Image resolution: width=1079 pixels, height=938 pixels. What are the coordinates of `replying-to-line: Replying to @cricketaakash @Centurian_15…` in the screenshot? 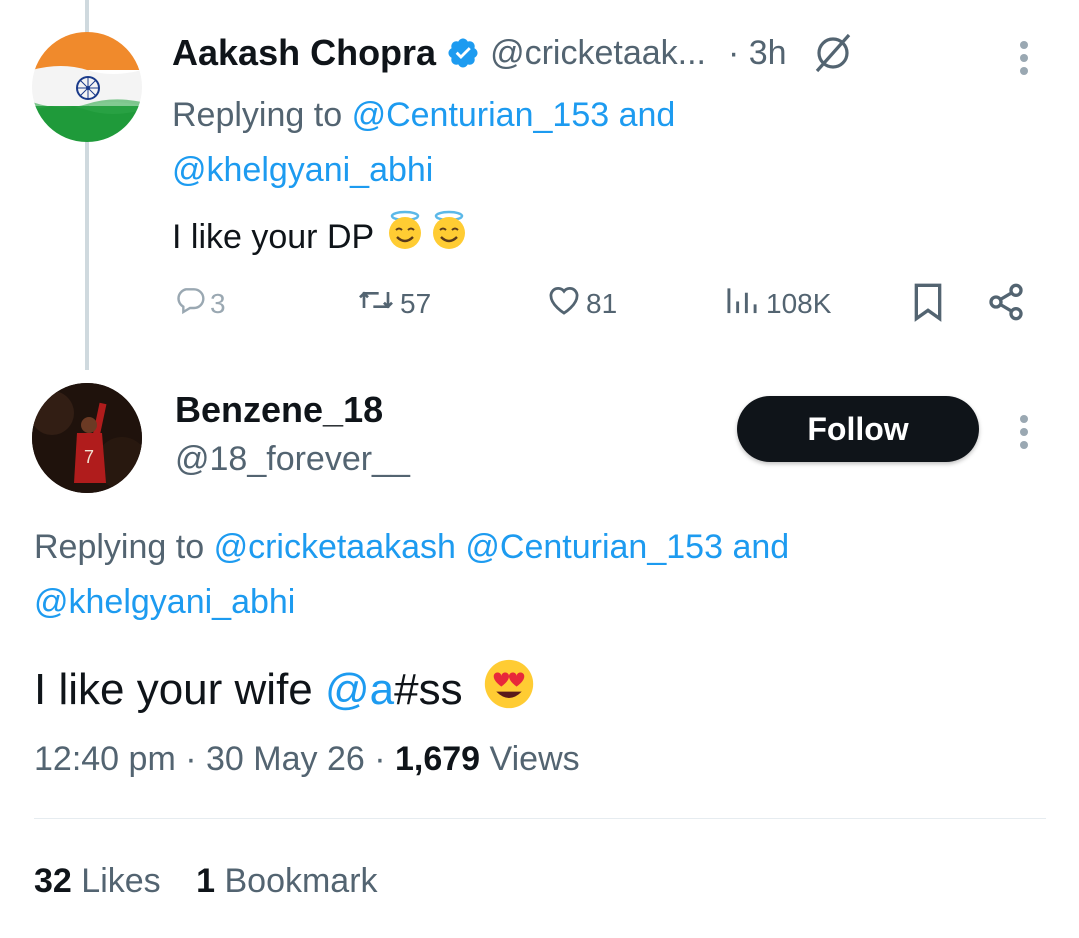 It's located at (412, 574).